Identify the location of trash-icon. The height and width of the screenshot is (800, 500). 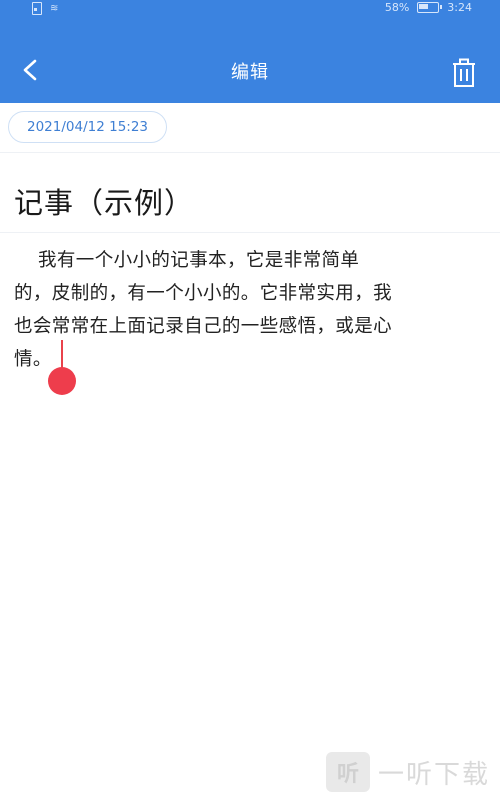
(464, 72).